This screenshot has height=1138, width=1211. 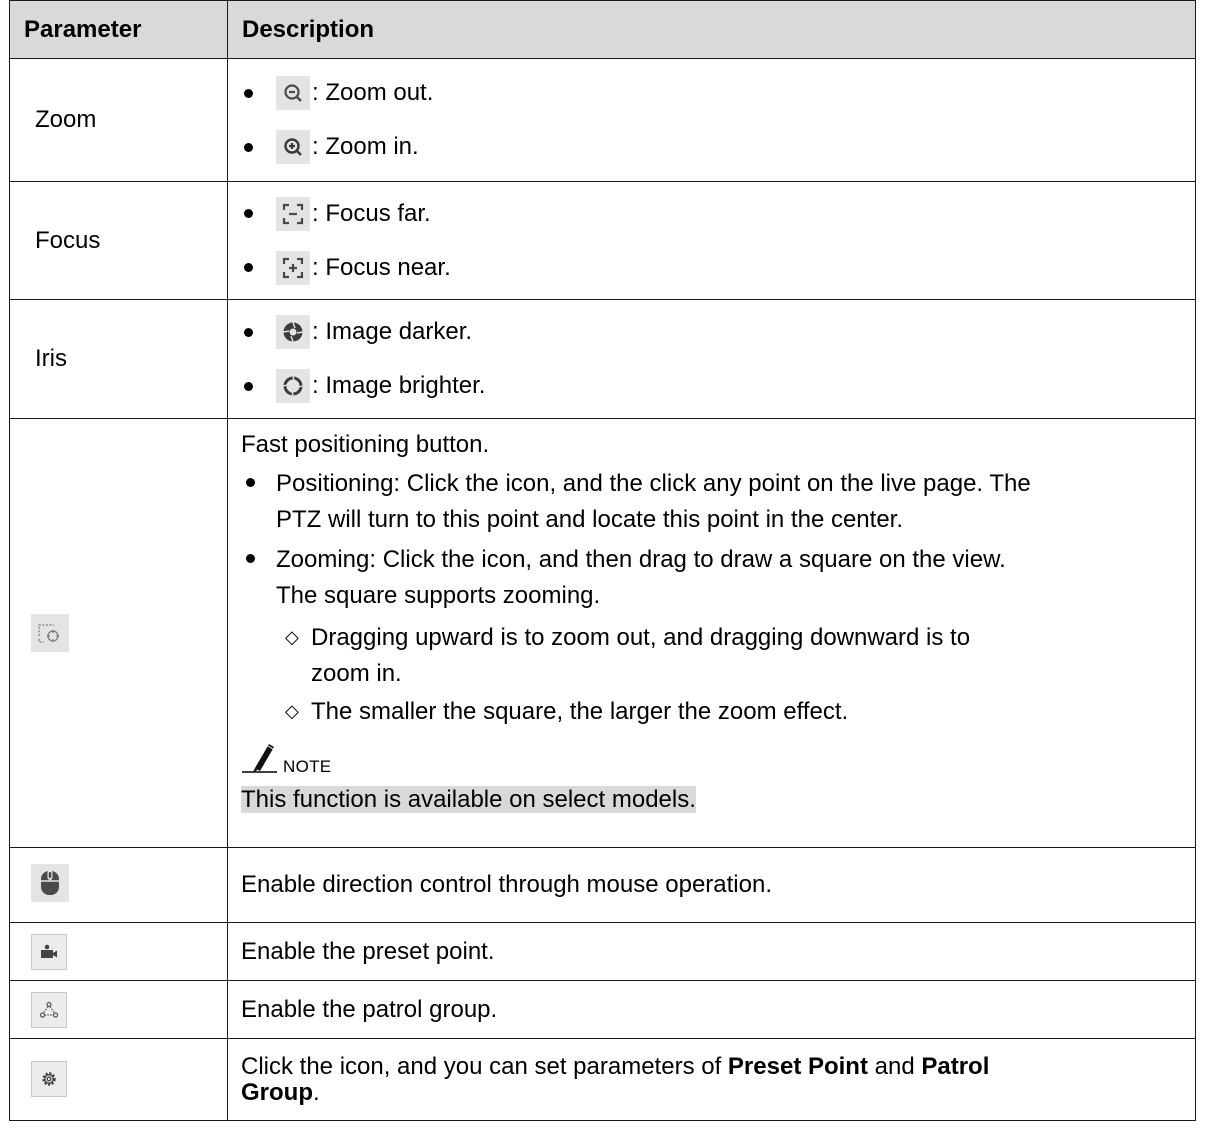 I want to click on param-zoom: Zoom, so click(x=118, y=120).